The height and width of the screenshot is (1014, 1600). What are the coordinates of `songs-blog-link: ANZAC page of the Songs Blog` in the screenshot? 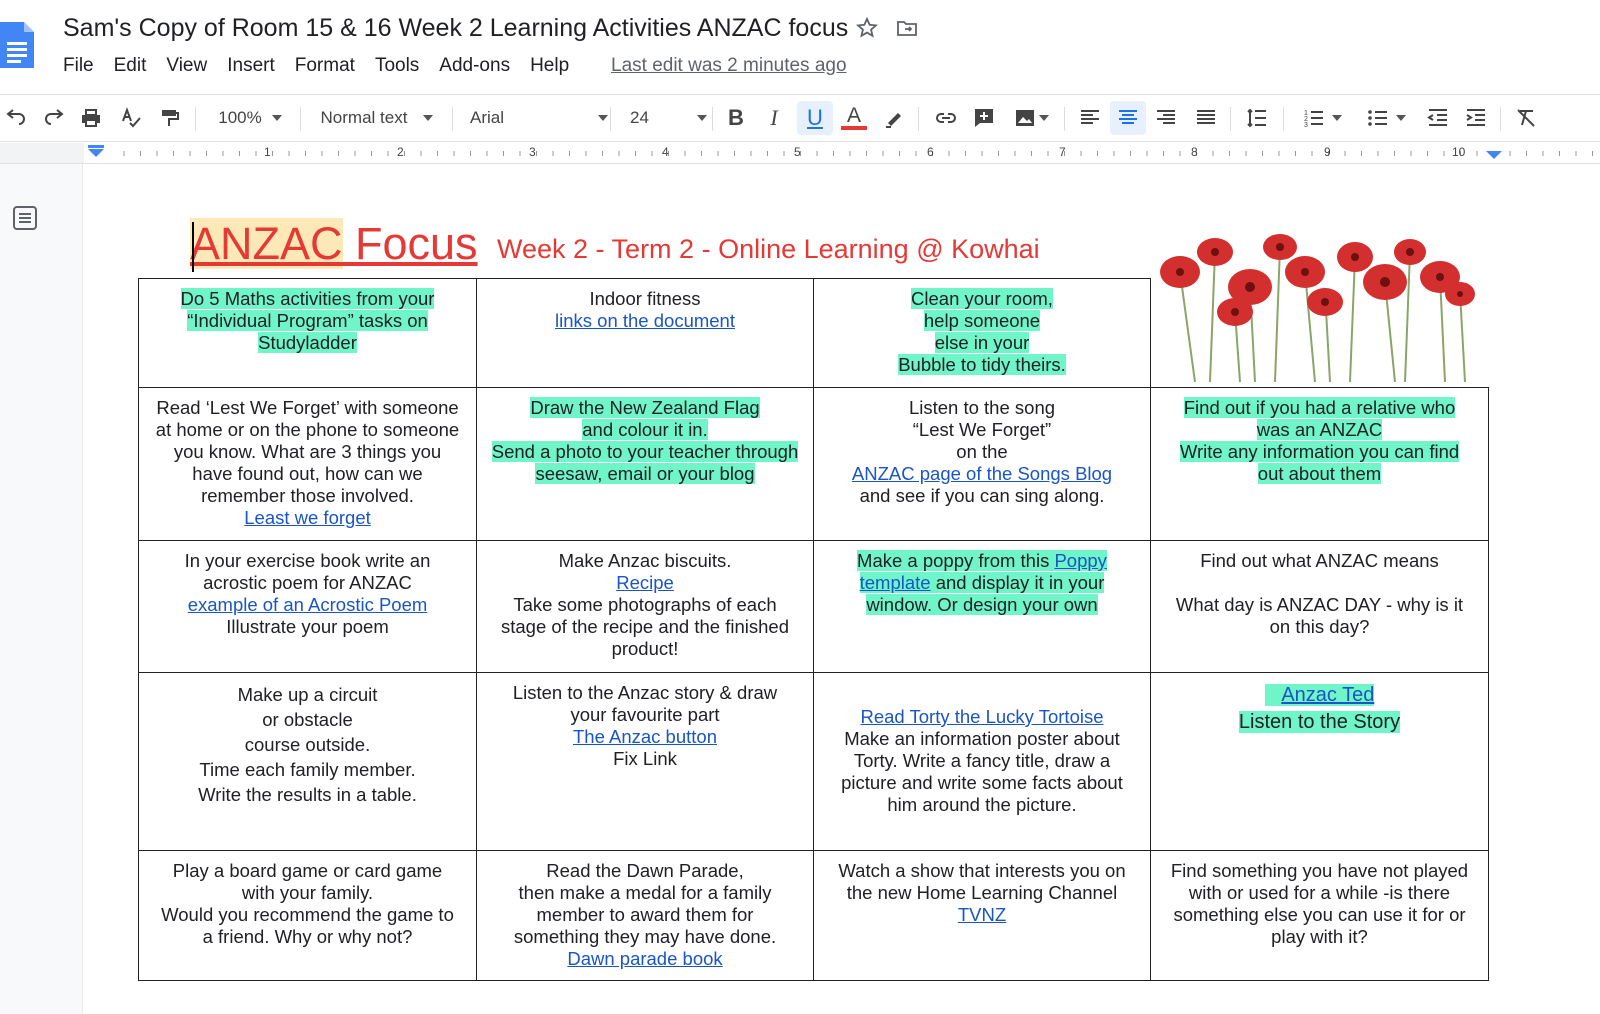 It's located at (982, 473).